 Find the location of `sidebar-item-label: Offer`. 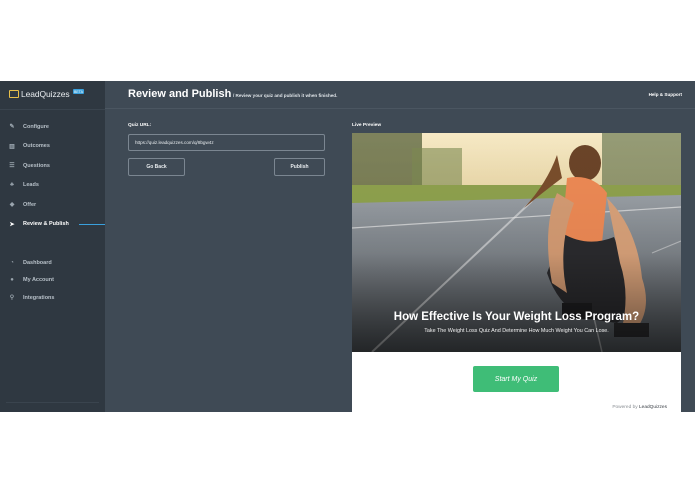

sidebar-item-label: Offer is located at coordinates (30, 204).